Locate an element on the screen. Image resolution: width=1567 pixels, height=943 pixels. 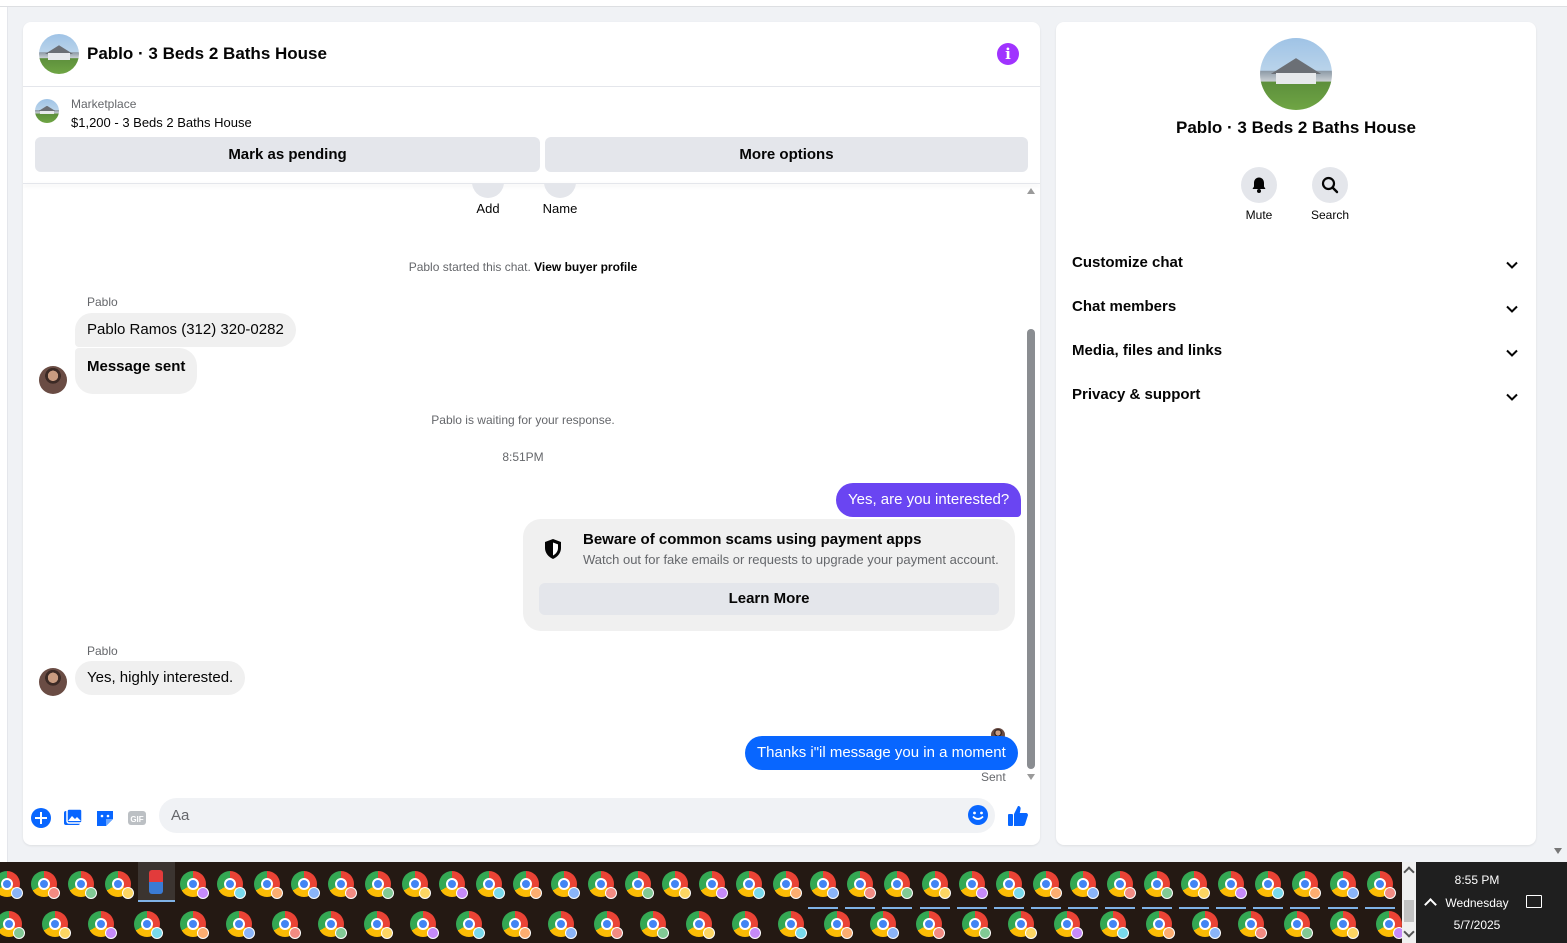
name-icon is located at coordinates (560, 191).